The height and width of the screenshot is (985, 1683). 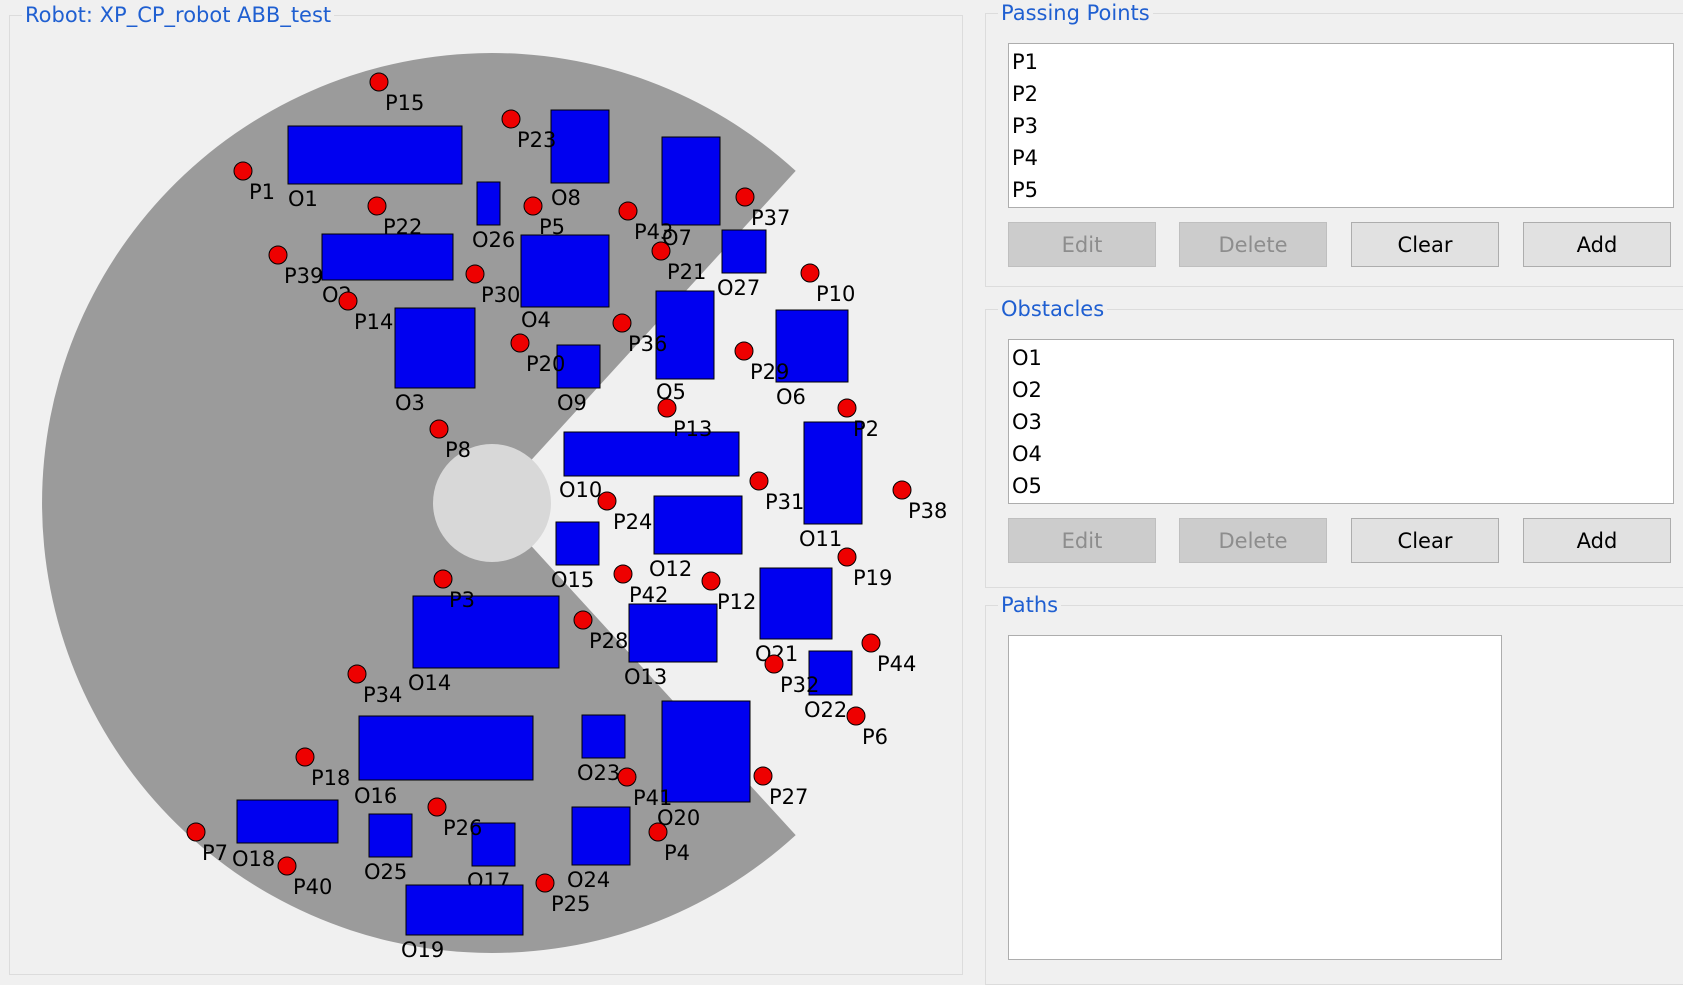 What do you see at coordinates (373, 322) in the screenshot?
I see `passing-point-label: P14` at bounding box center [373, 322].